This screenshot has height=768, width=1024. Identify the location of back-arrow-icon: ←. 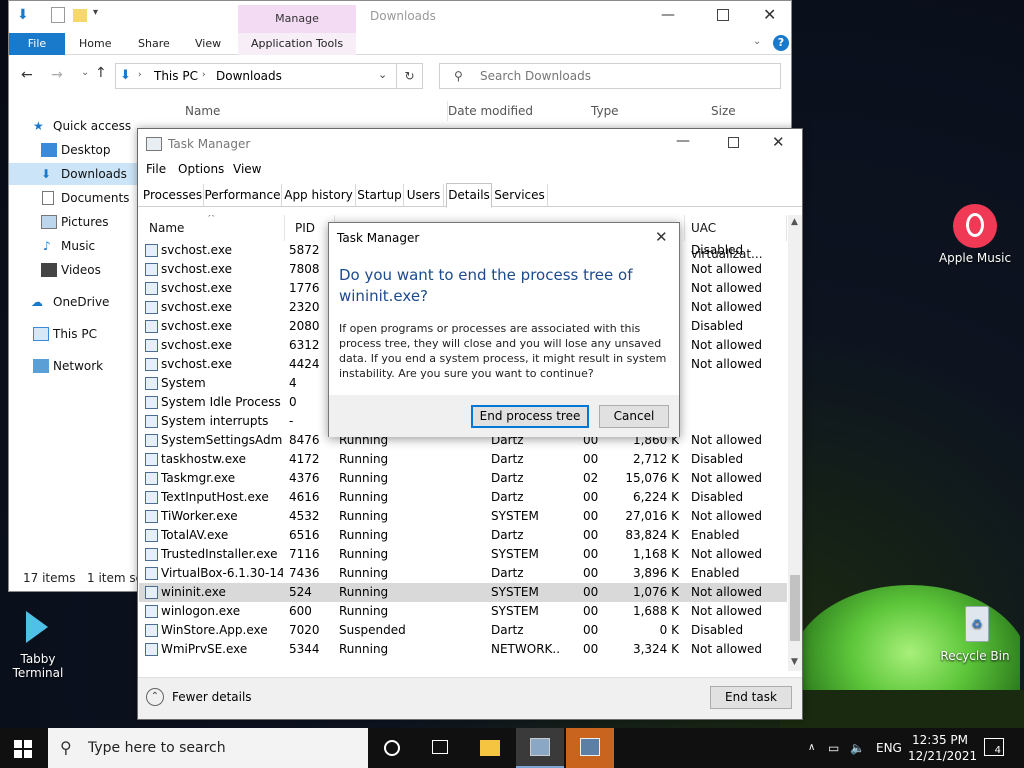
(27, 75).